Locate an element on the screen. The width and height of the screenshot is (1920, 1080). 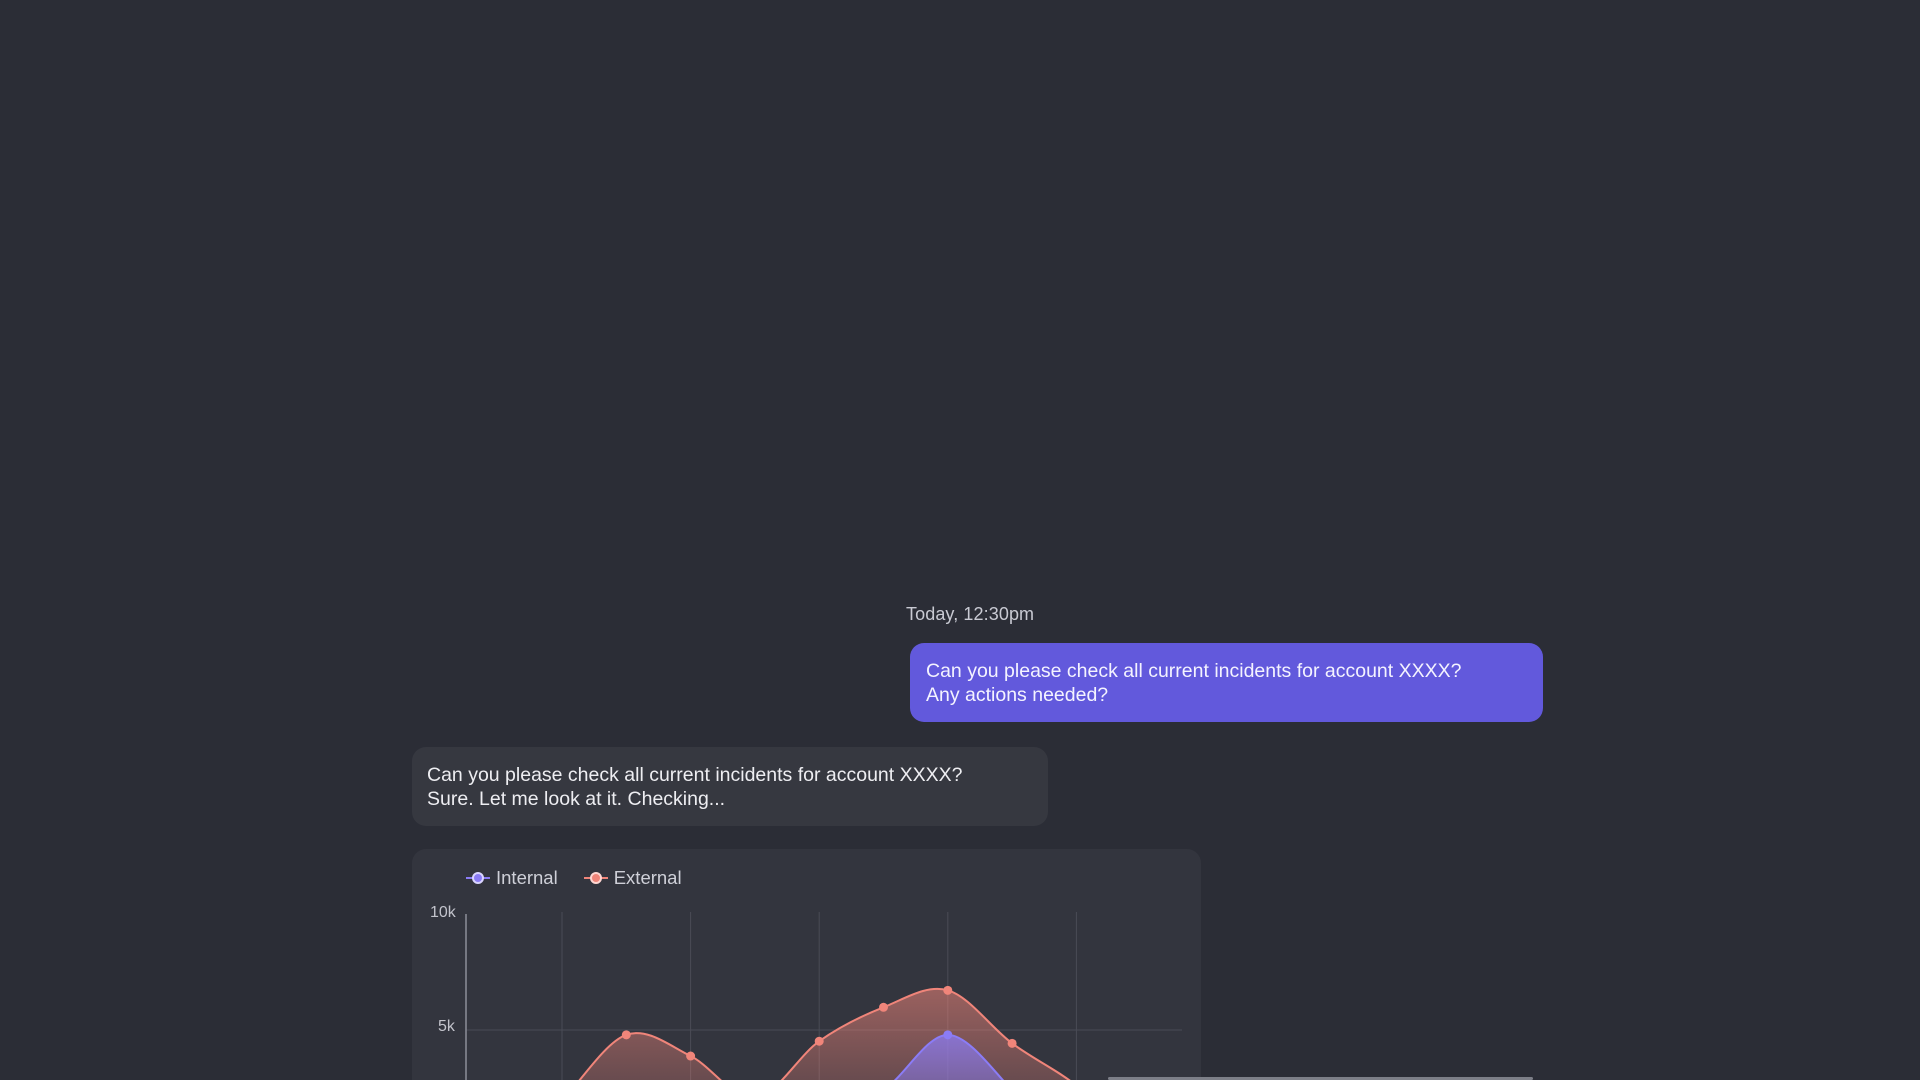
series-internal-point is located at coordinates (948, 1035).